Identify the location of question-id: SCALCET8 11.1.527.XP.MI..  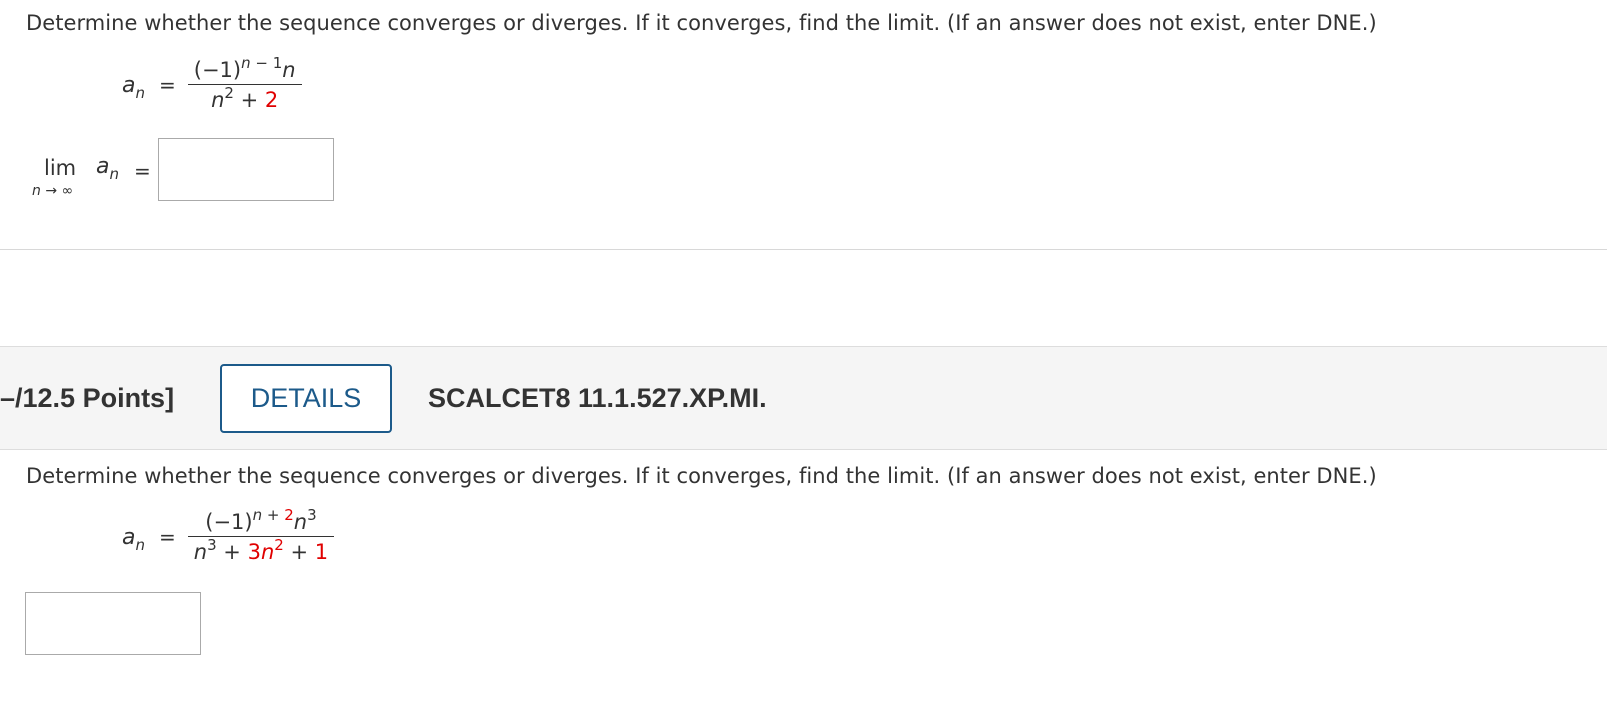
(597, 398).